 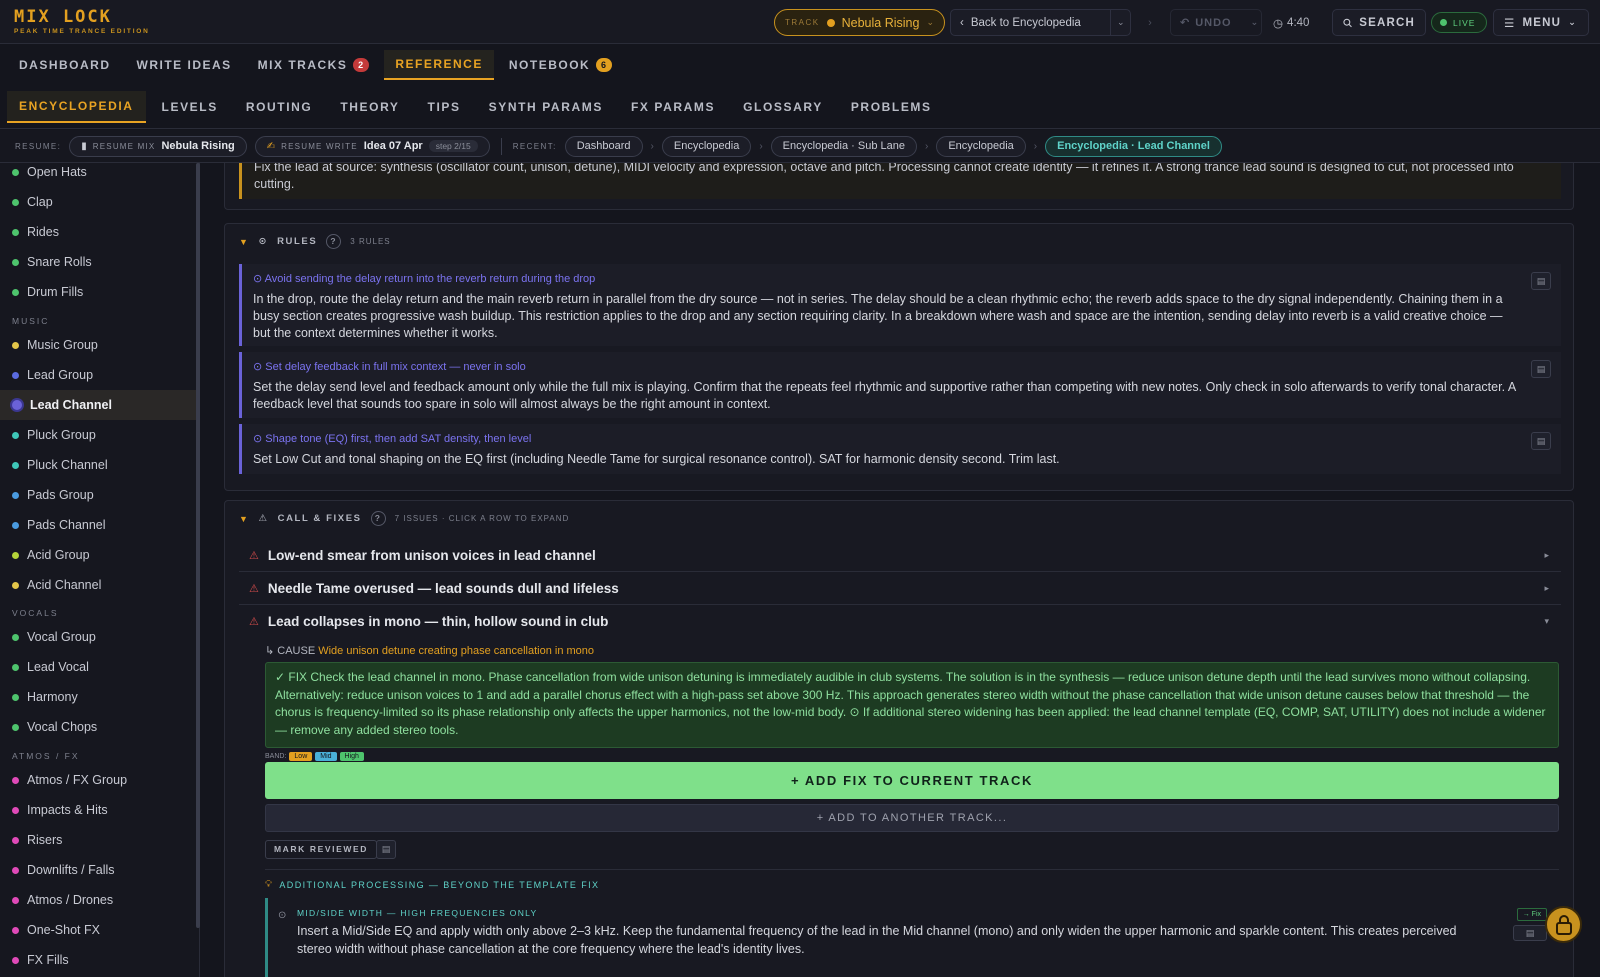 I want to click on sidebar-item-risers: Risers, so click(x=98, y=840).